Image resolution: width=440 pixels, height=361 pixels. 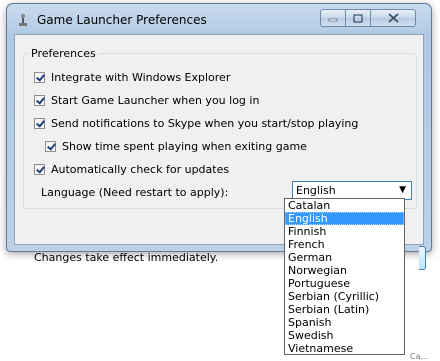 What do you see at coordinates (344, 244) in the screenshot?
I see `language-option-french: French` at bounding box center [344, 244].